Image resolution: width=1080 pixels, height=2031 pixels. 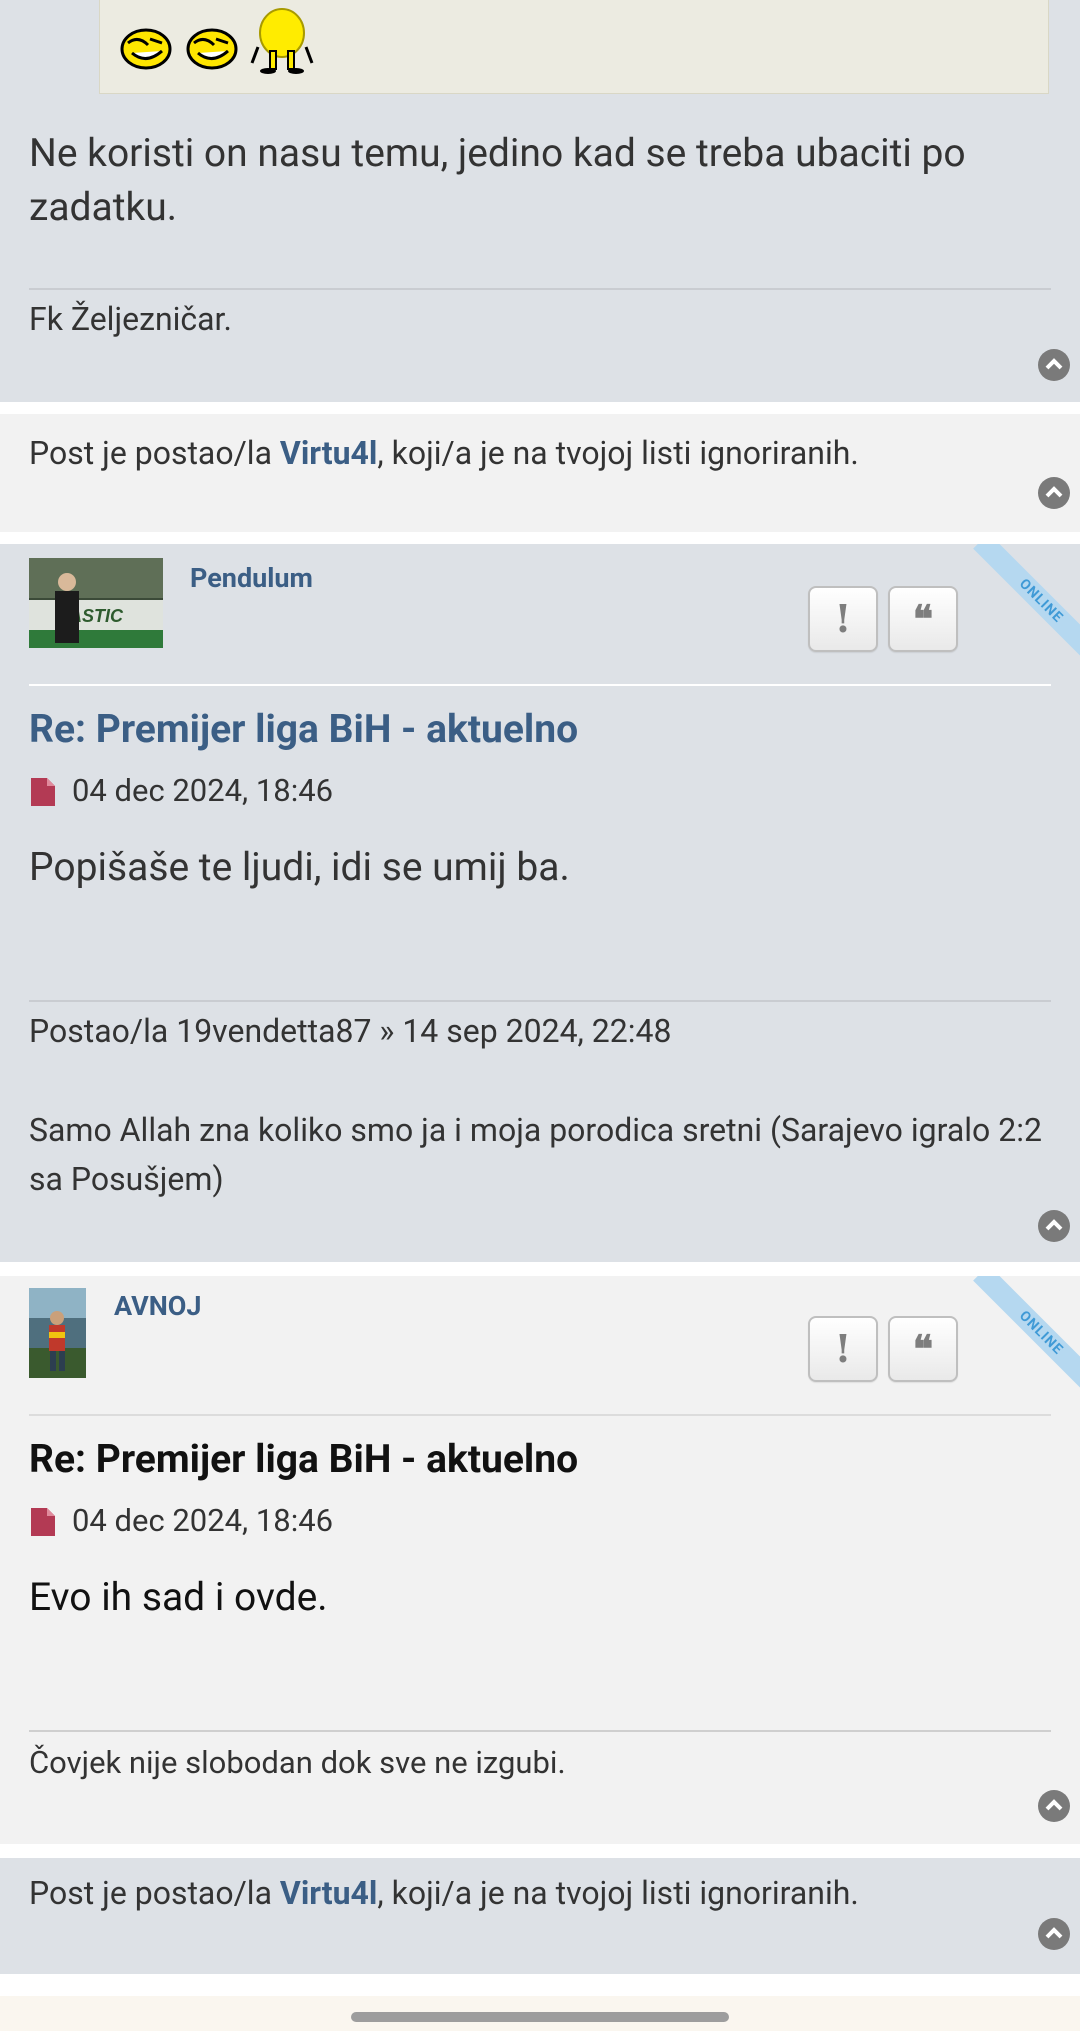 What do you see at coordinates (157, 1306) in the screenshot?
I see `username-link: AVNOJ` at bounding box center [157, 1306].